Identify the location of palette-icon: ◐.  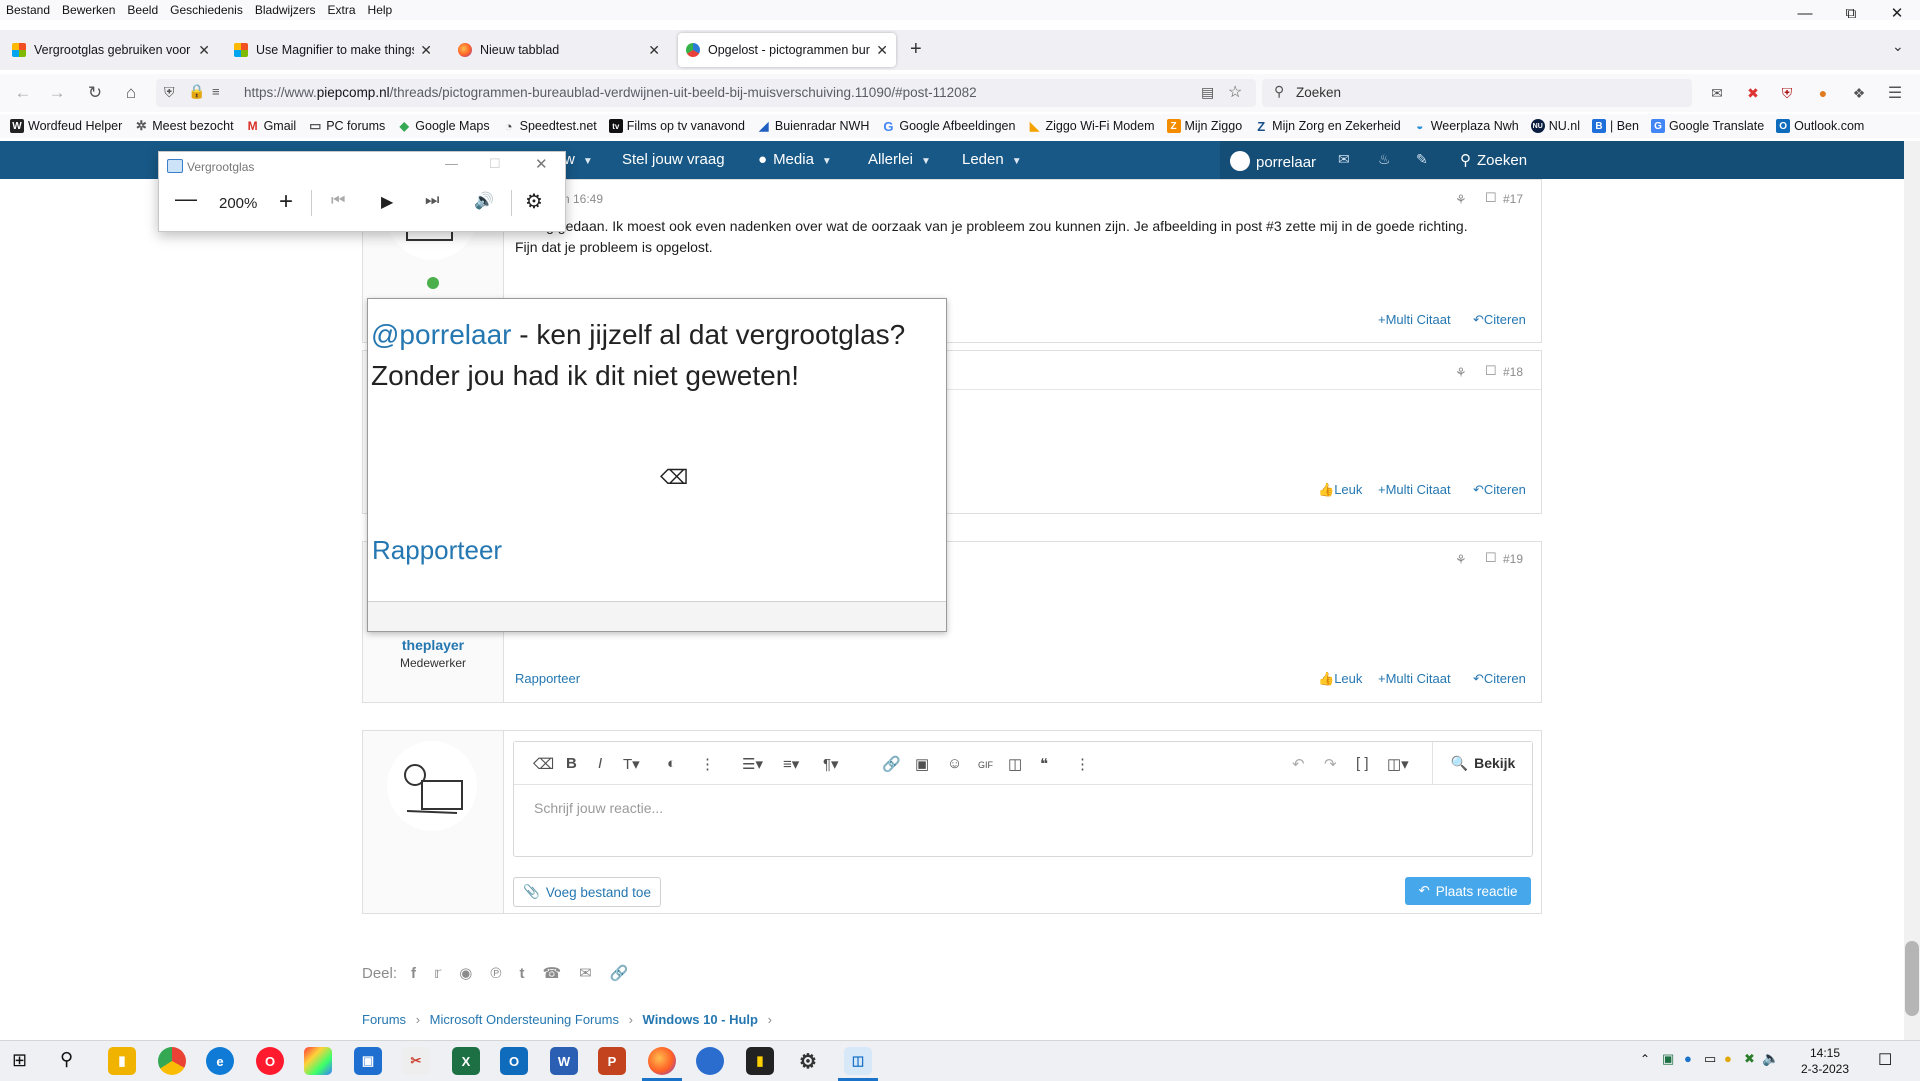
(671, 763).